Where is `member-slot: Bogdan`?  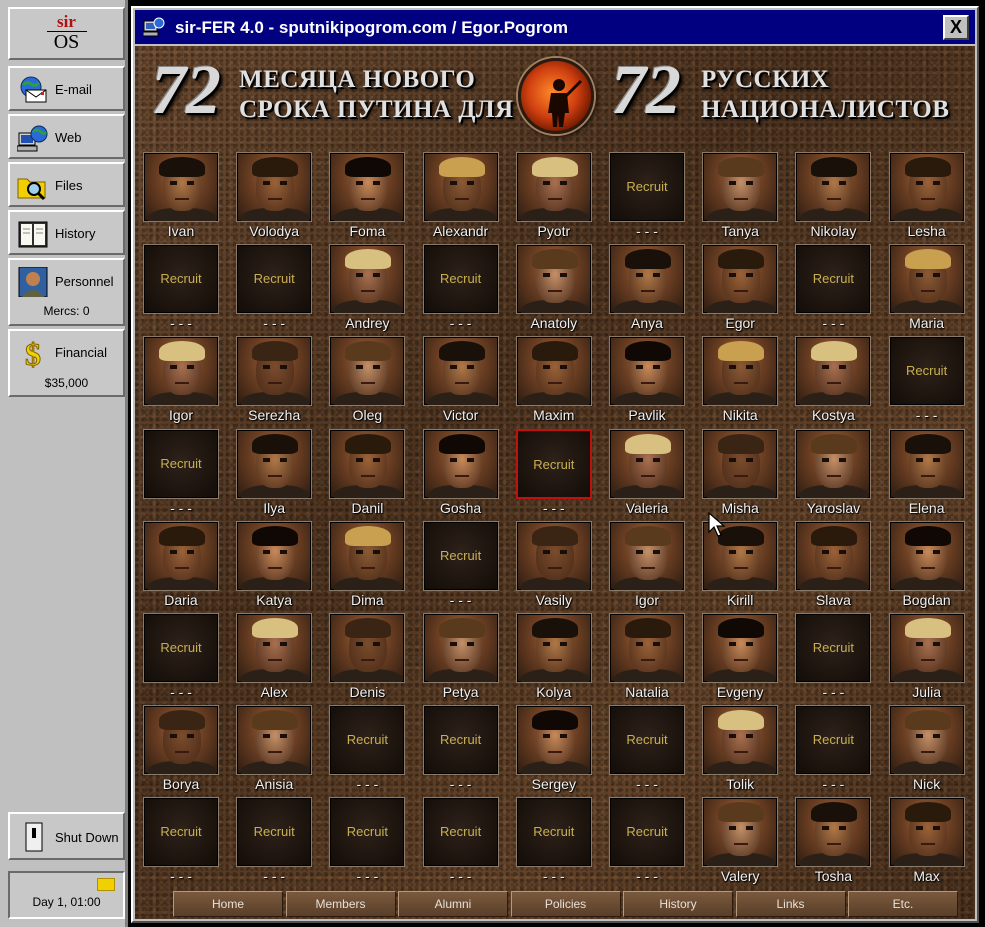
member-slot: Bogdan is located at coordinates (926, 566).